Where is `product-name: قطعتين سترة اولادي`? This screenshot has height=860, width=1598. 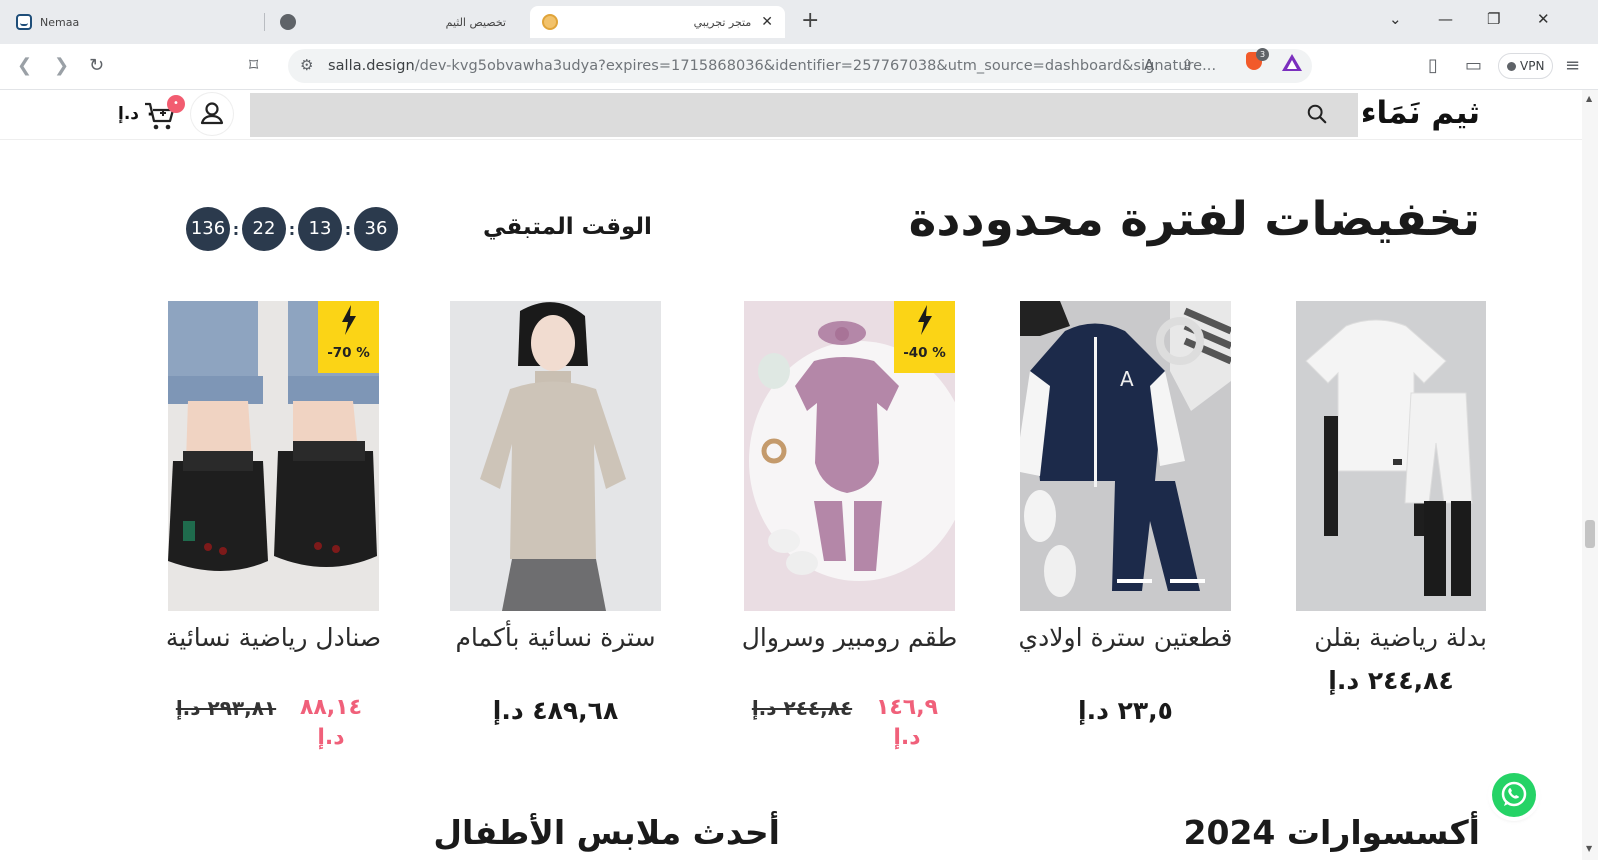 product-name: قطعتين سترة اولادي is located at coordinates (1125, 638).